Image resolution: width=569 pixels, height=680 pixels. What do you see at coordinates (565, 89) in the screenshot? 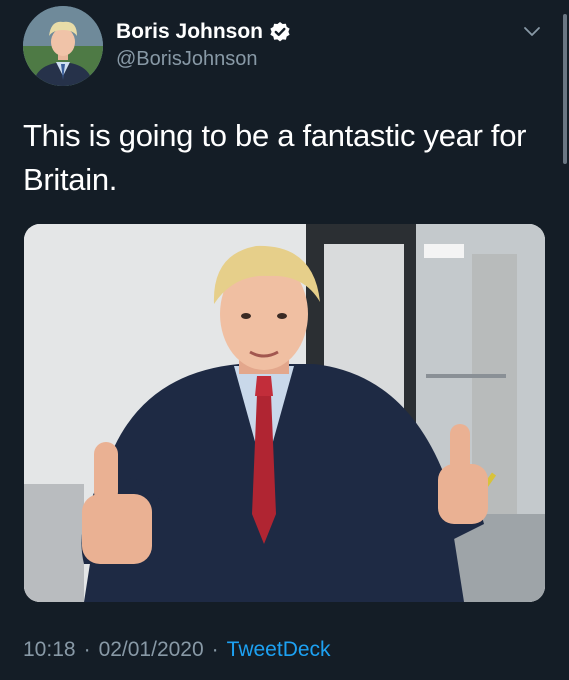
I see `scrollbar` at bounding box center [565, 89].